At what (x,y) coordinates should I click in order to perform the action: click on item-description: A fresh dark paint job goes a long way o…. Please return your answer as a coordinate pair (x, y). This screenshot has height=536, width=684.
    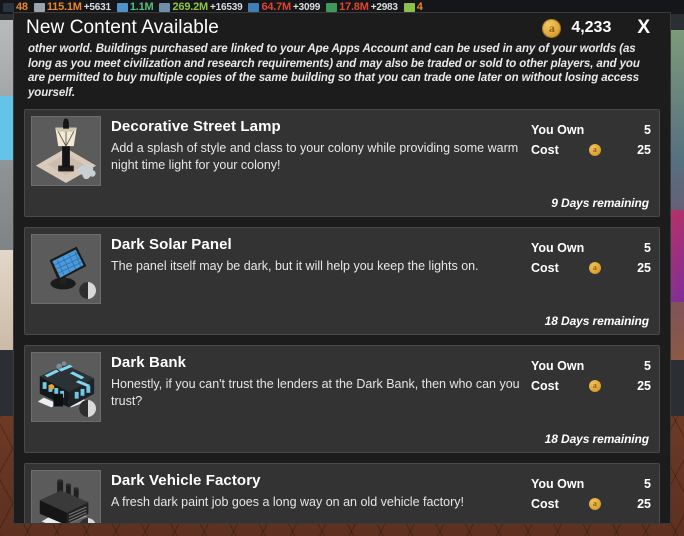
    Looking at the image, I should click on (287, 501).